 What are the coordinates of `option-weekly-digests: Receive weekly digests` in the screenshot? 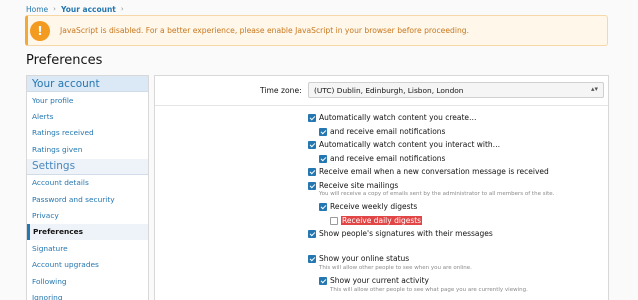 It's located at (368, 206).